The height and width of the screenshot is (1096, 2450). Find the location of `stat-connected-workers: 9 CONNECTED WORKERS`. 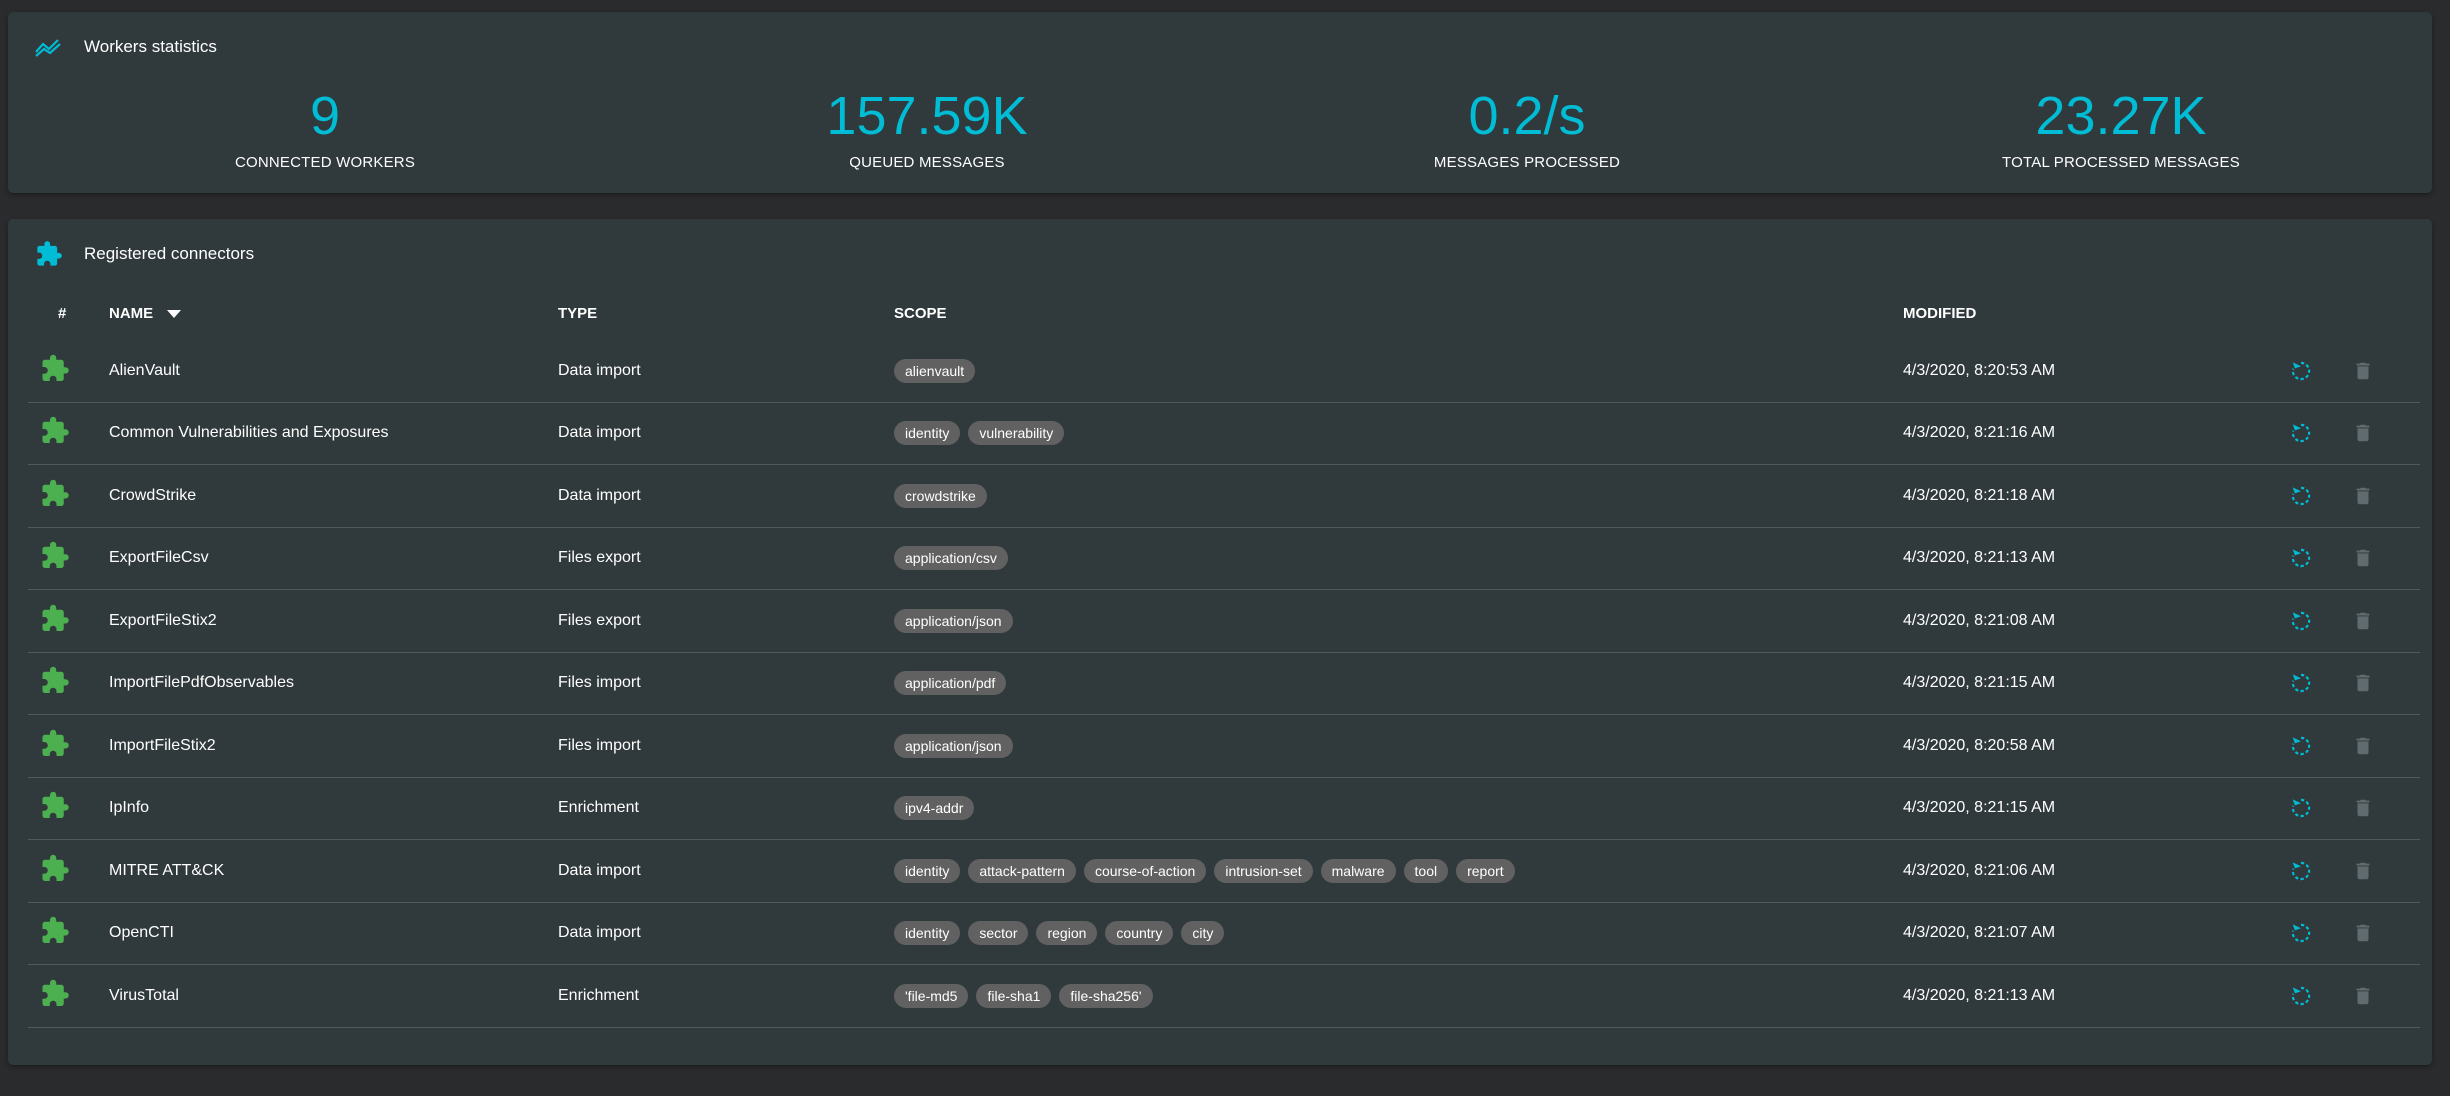

stat-connected-workers: 9 CONNECTED WORKERS is located at coordinates (325, 123).